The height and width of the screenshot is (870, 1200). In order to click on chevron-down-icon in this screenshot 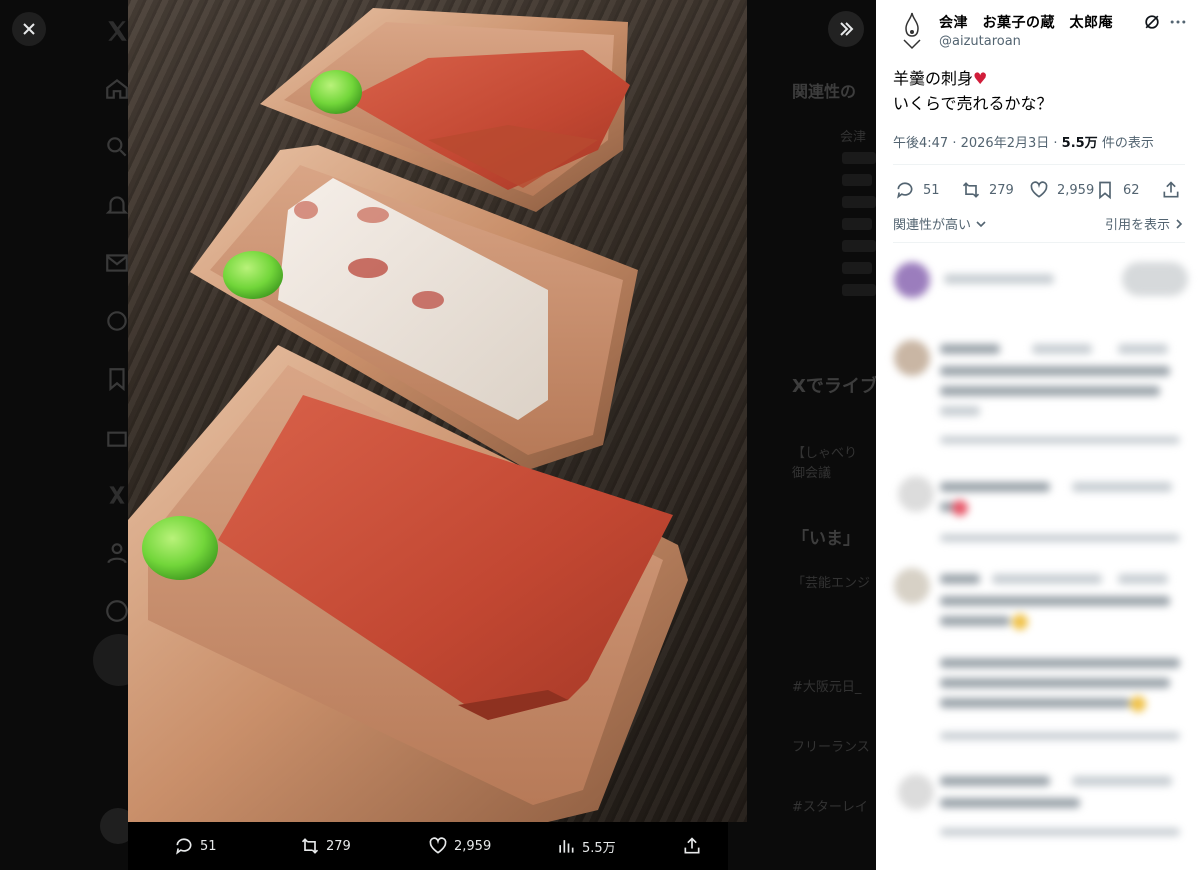, I will do `click(981, 226)`.